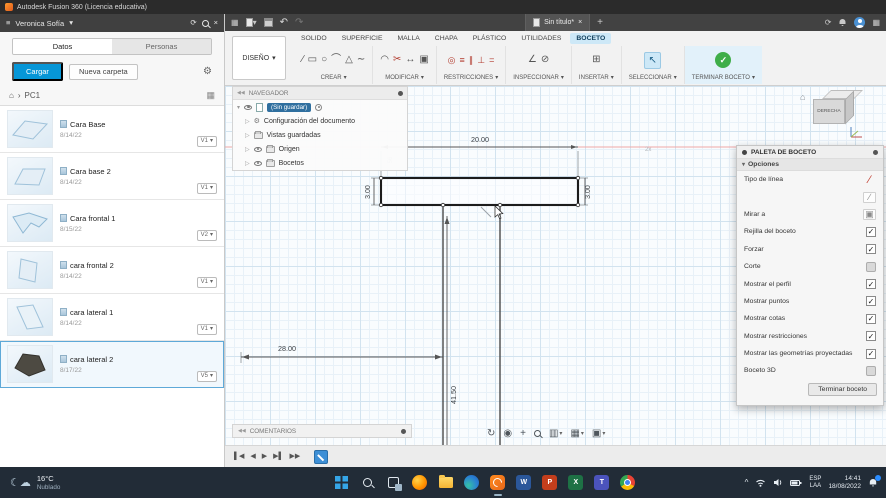 This screenshot has height=498, width=886. Describe the element at coordinates (576, 433) in the screenshot. I see `grid-settings-dropdown: ▦ ▾` at that location.